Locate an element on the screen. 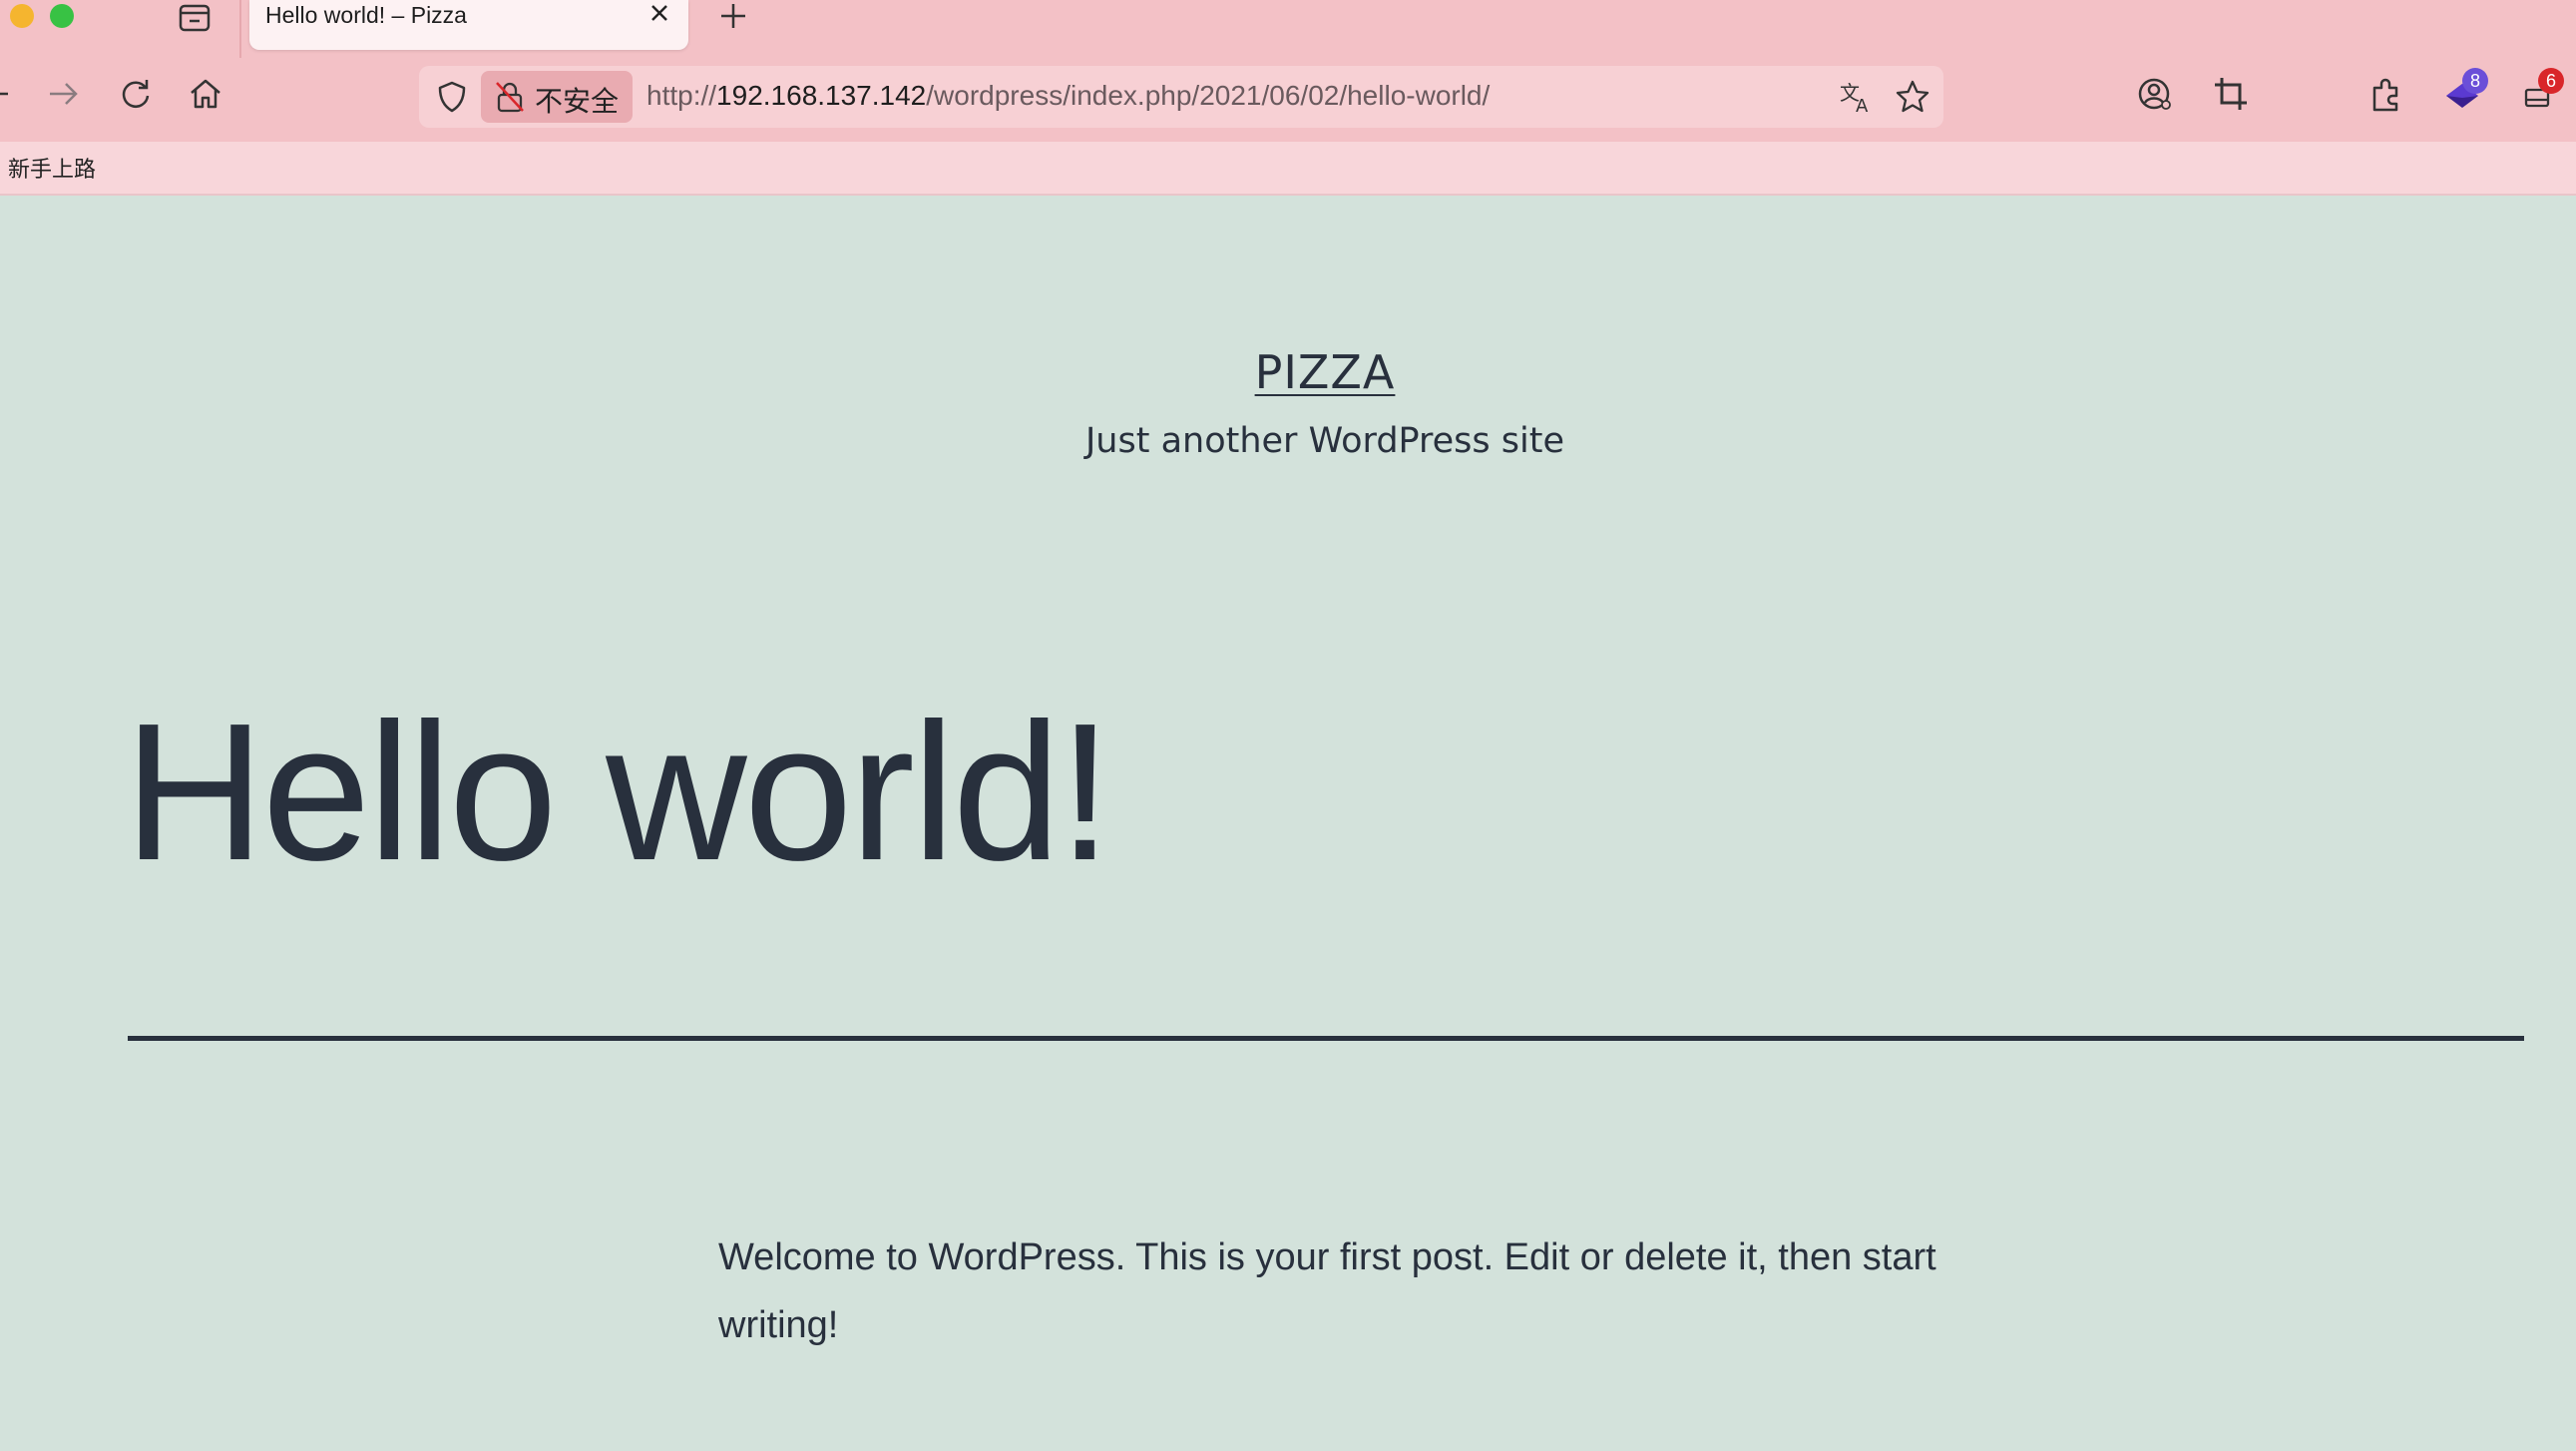 This screenshot has height=1451, width=2576. bookmarks-bar: 新手上路 is located at coordinates (1288, 169).